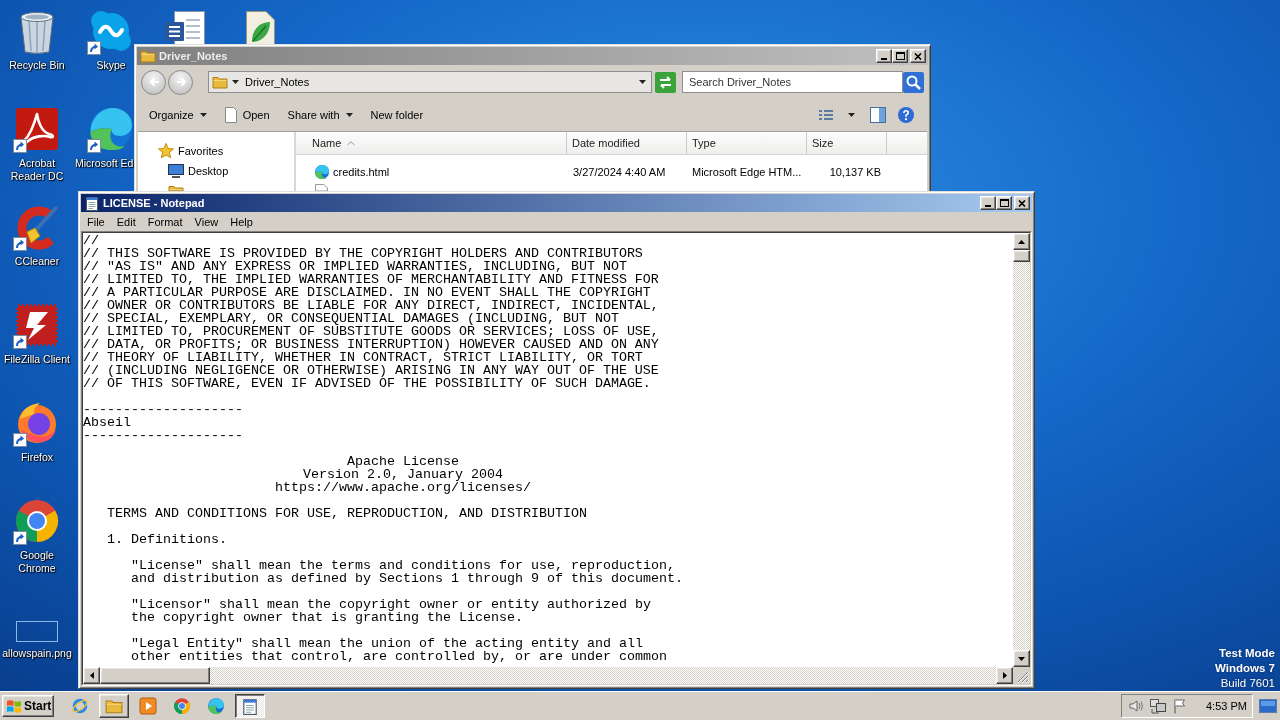 The image size is (1280, 720). I want to click on text-paragraph: "Licensor" shall mean the copyright owner or entity authorized by the copyright owner that is granting the License., so click(391, 611).